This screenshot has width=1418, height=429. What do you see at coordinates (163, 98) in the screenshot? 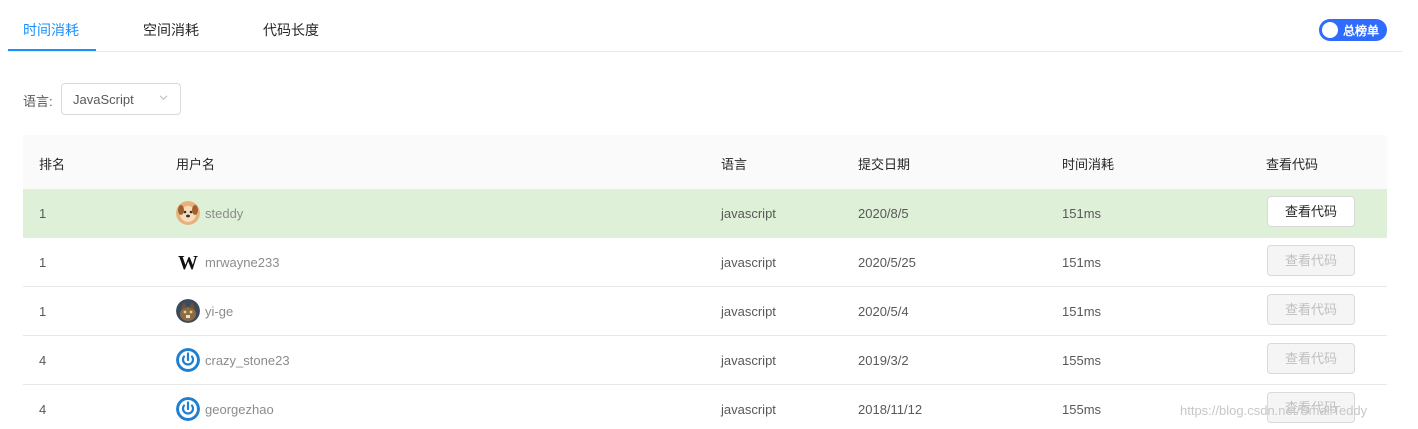
I see `chevron-down-icon` at bounding box center [163, 98].